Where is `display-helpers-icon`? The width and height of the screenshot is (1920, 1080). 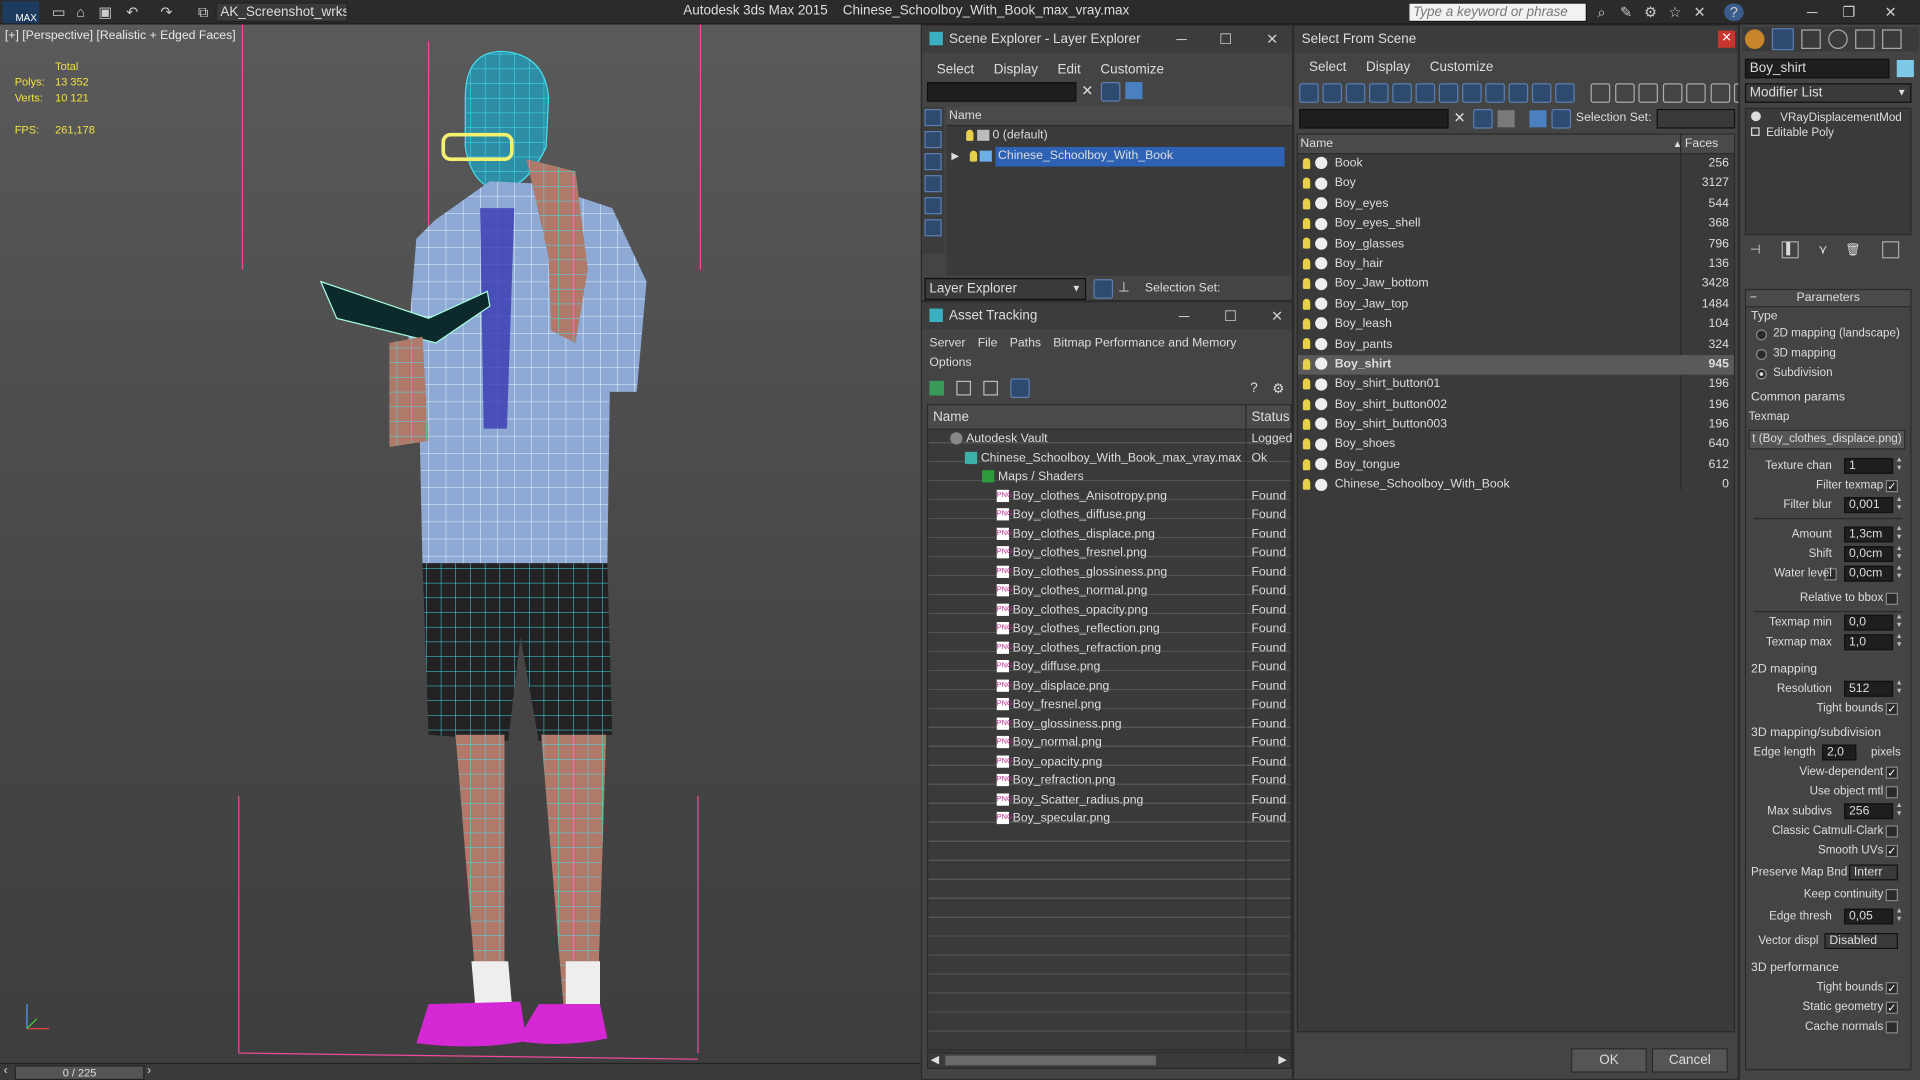
display-helpers-icon is located at coordinates (1425, 93).